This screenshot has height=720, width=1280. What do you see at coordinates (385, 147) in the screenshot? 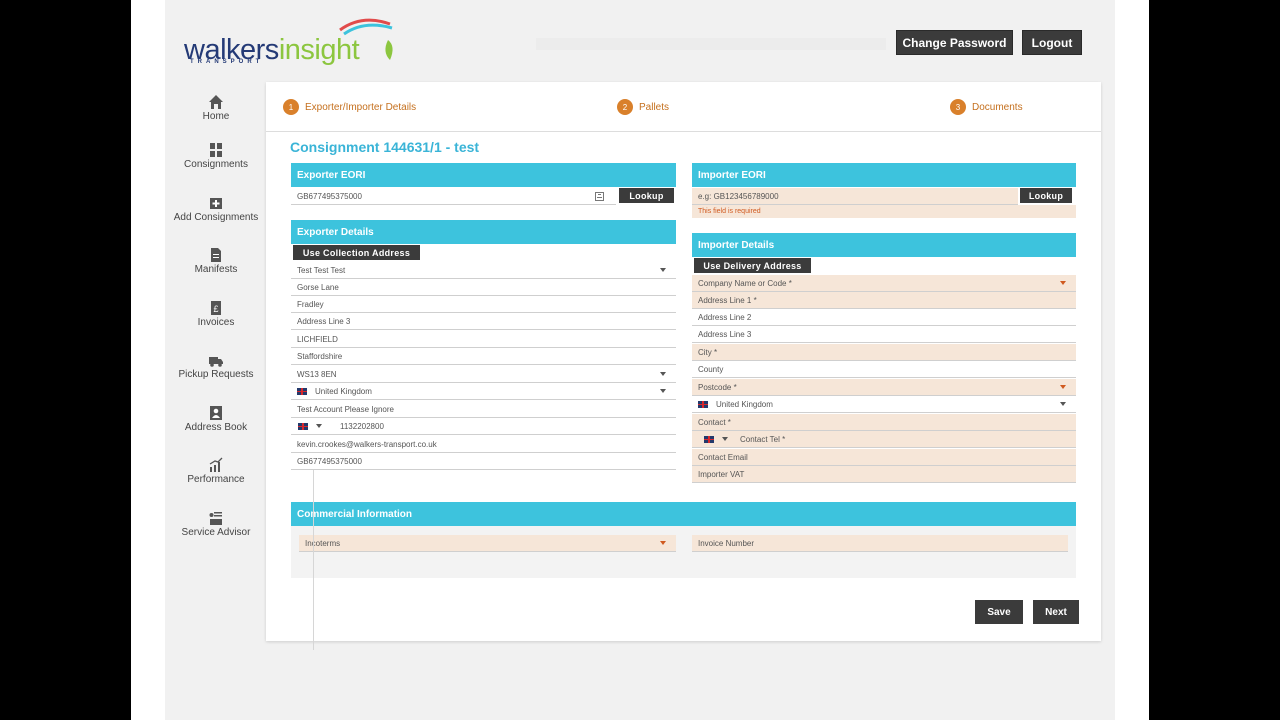
I see `page-title: Consignment 144631/1 - test` at bounding box center [385, 147].